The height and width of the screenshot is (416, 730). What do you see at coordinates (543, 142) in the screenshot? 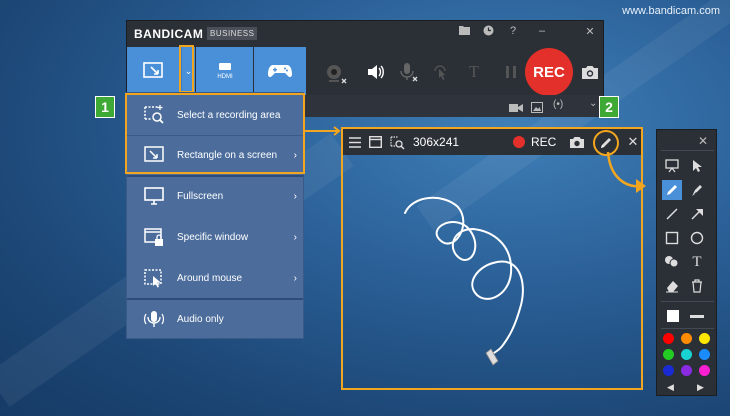
I see `record-label: REC` at bounding box center [543, 142].